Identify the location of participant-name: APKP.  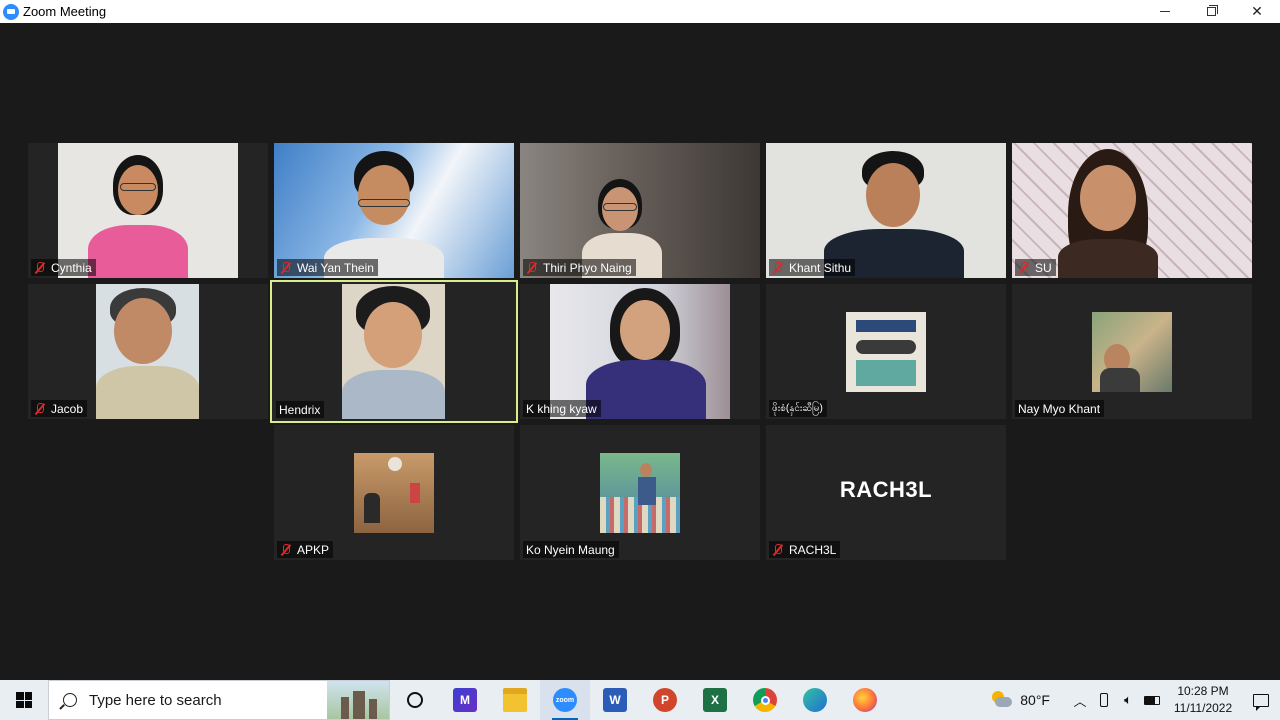
(313, 549).